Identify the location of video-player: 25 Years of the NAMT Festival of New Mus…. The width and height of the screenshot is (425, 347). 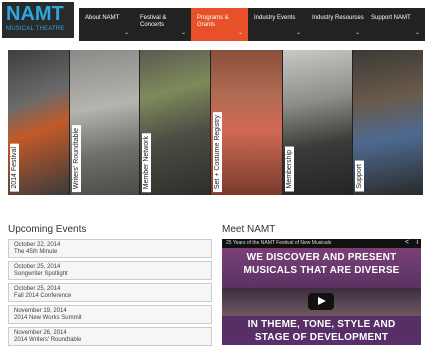
(321, 292).